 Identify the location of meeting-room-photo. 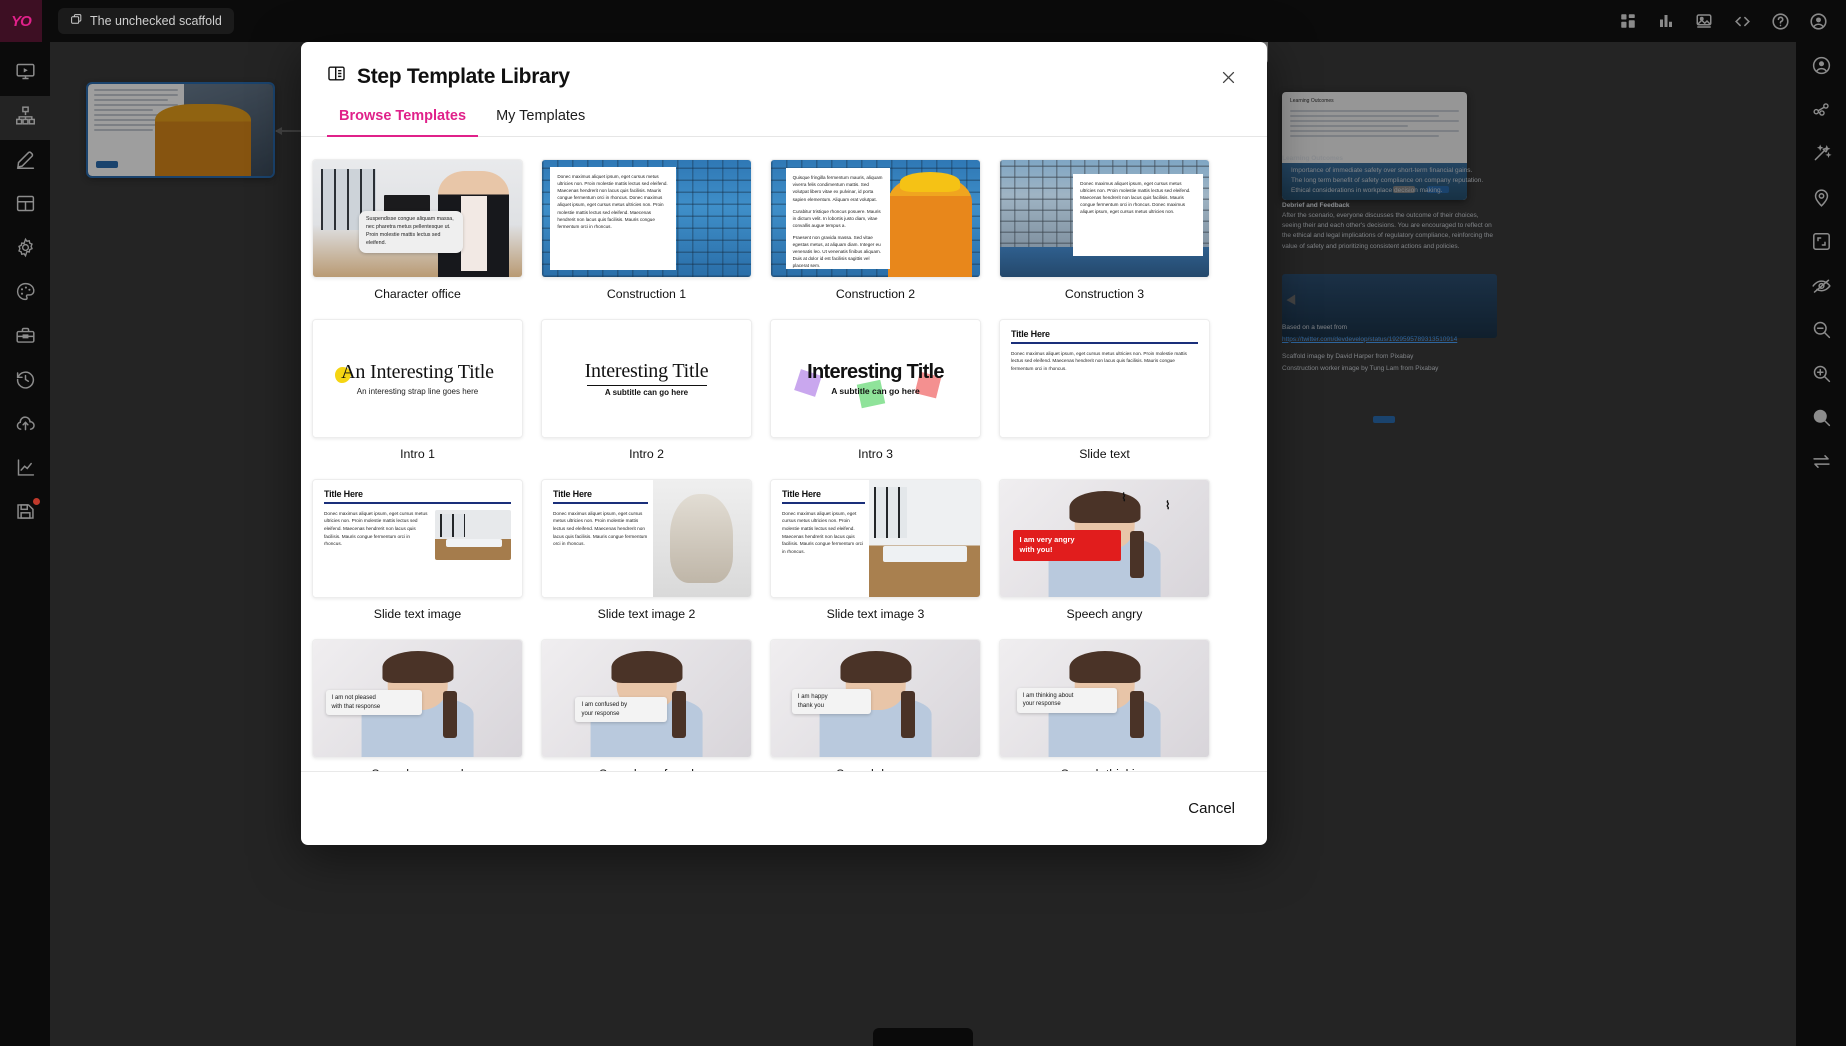
(473, 534).